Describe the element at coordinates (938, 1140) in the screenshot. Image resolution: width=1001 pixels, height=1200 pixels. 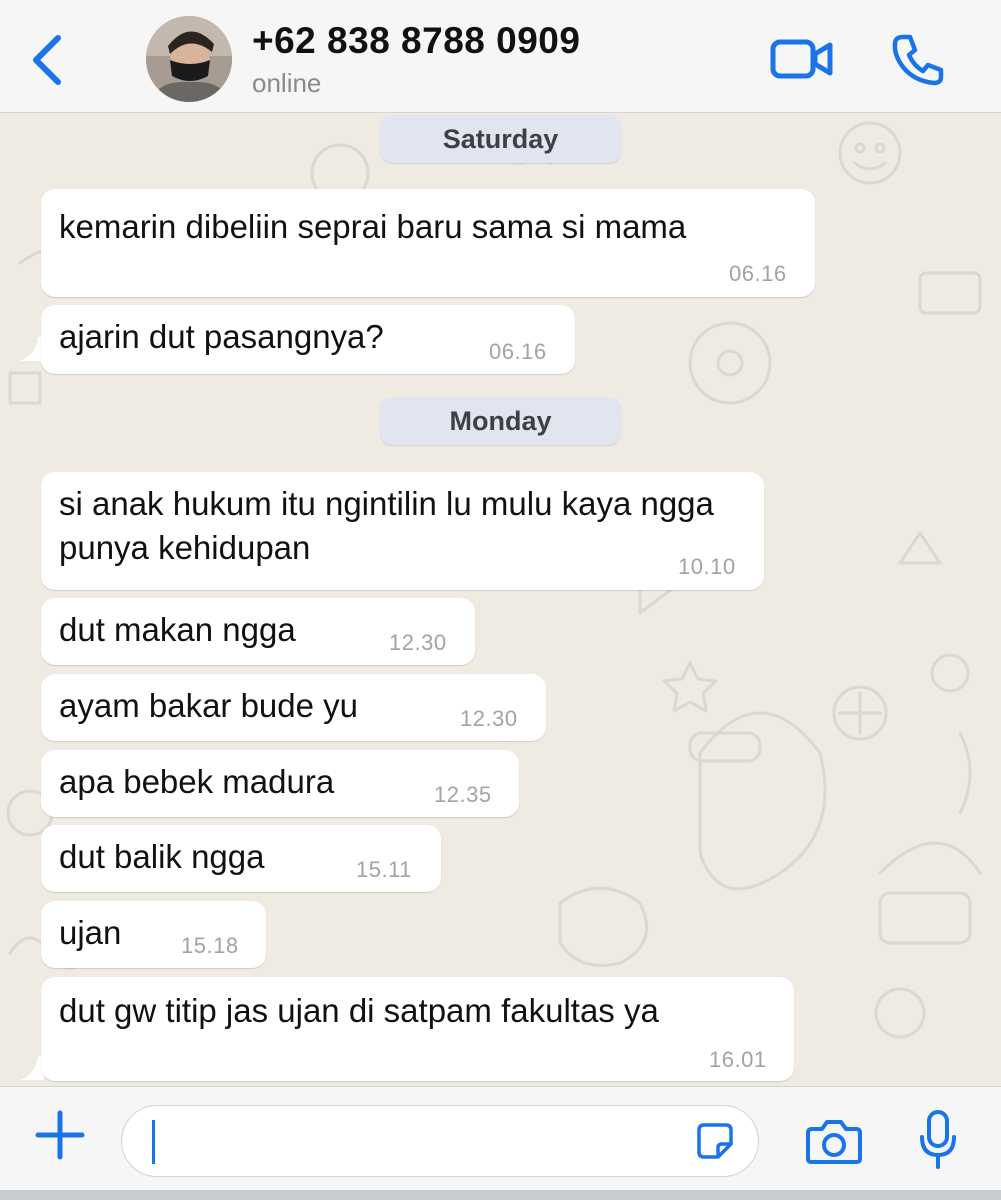
I see `microphone-icon` at that location.